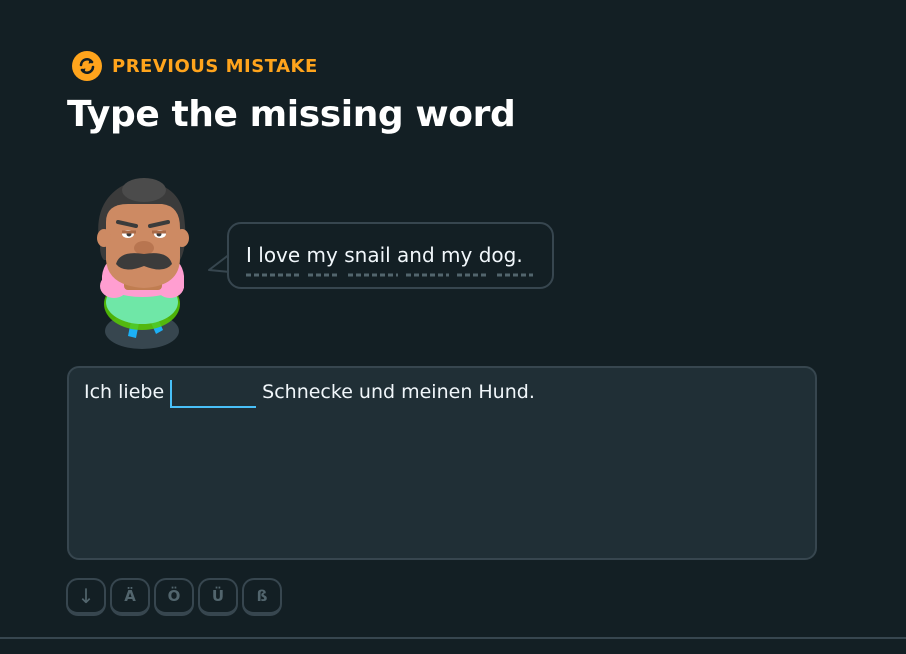 Image resolution: width=906 pixels, height=654 pixels. Describe the element at coordinates (453, 638) in the screenshot. I see `footer-divider` at that location.